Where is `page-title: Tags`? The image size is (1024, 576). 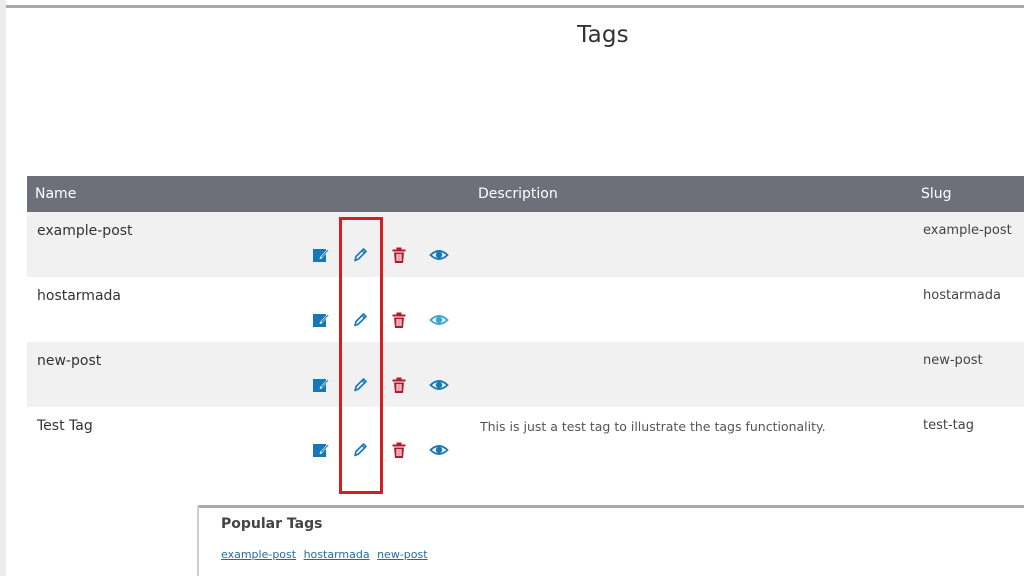
page-title: Tags is located at coordinates (603, 35).